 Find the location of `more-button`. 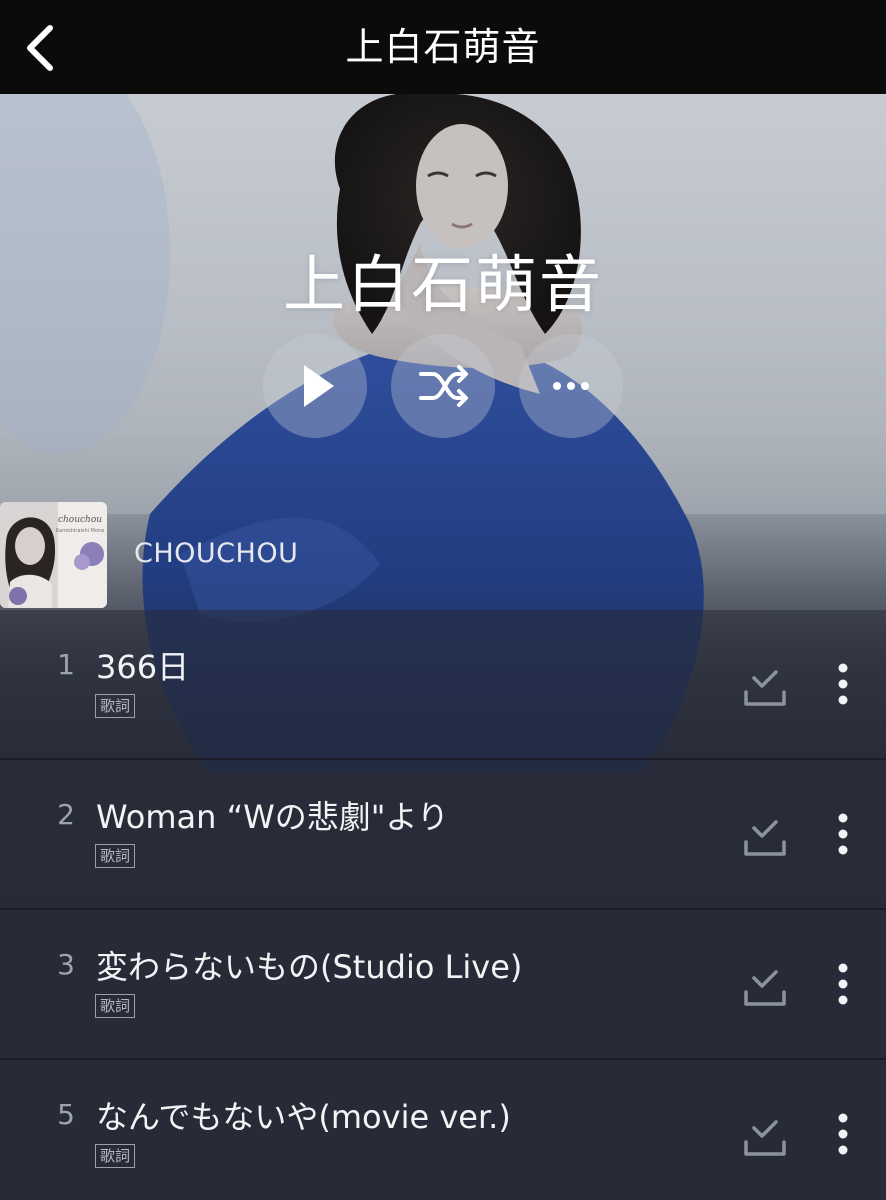

more-button is located at coordinates (571, 386).